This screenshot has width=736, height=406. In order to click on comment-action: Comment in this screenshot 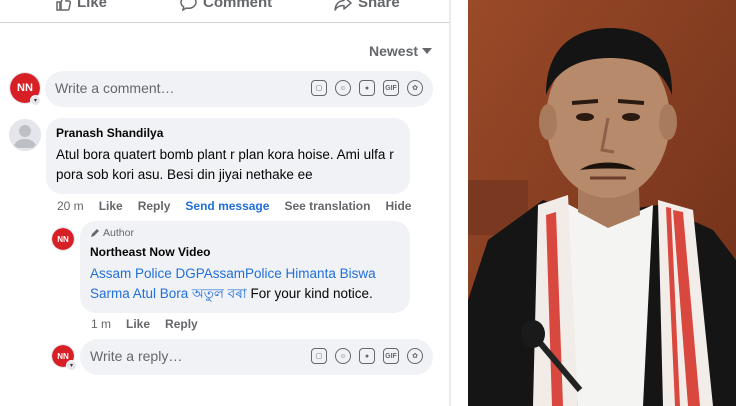, I will do `click(226, 5)`.